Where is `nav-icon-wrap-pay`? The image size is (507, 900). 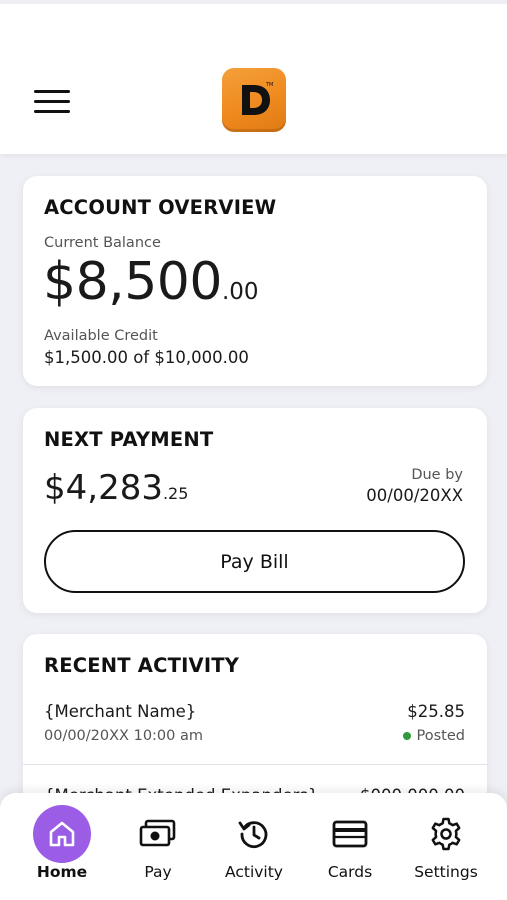 nav-icon-wrap-pay is located at coordinates (158, 834).